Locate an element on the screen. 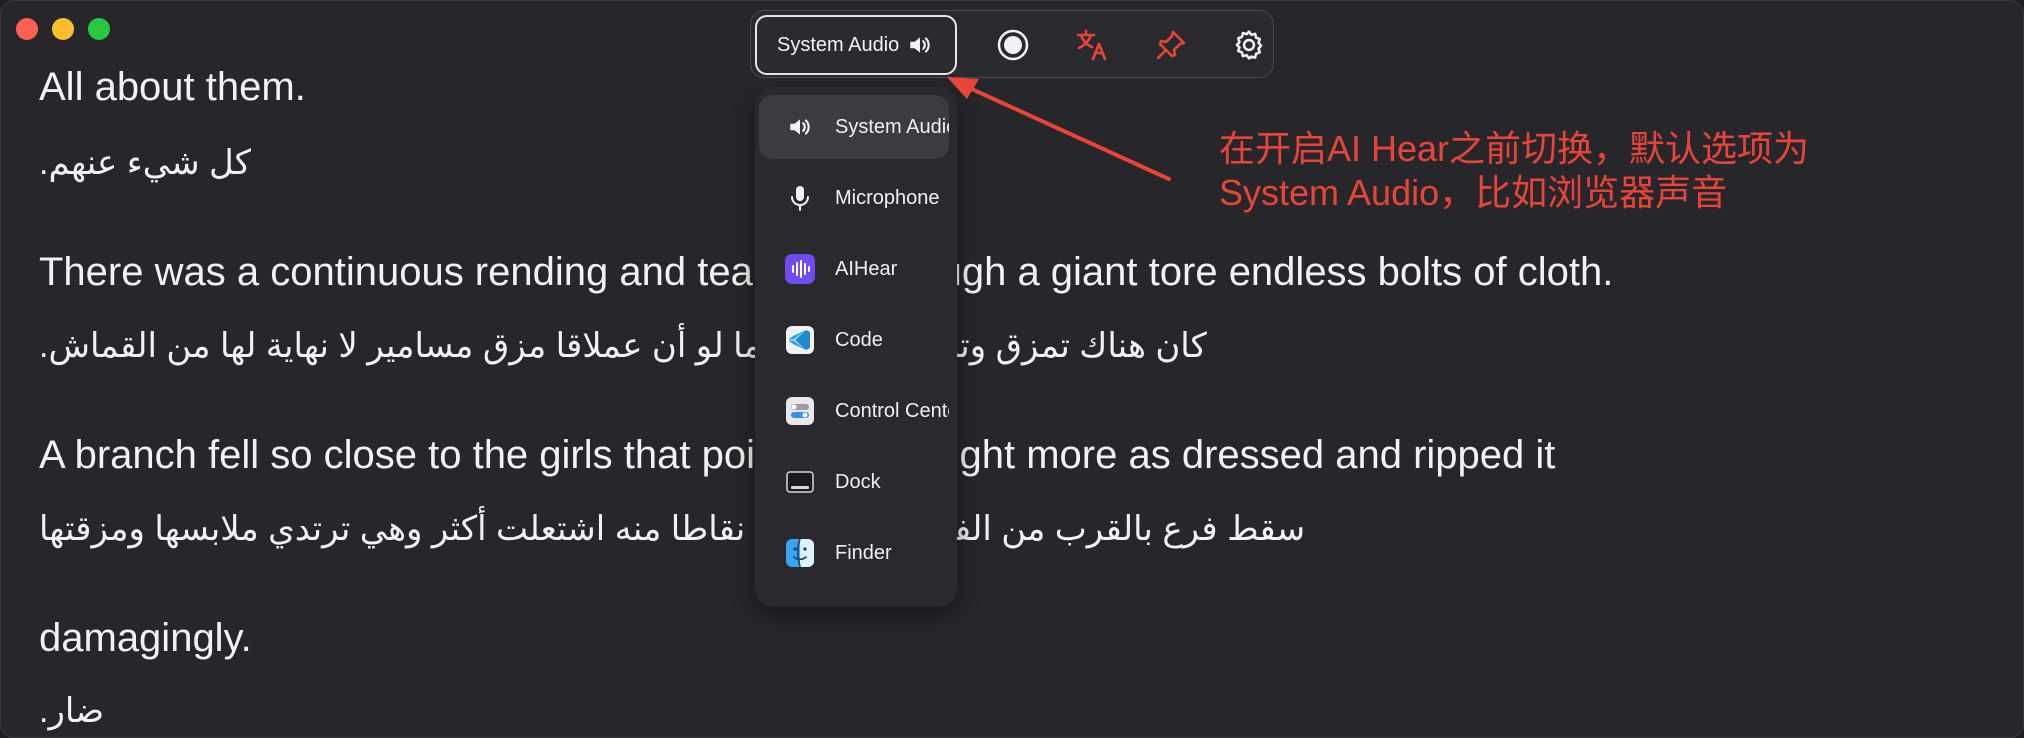 The image size is (2024, 738). translate-icon is located at coordinates (1093, 45).